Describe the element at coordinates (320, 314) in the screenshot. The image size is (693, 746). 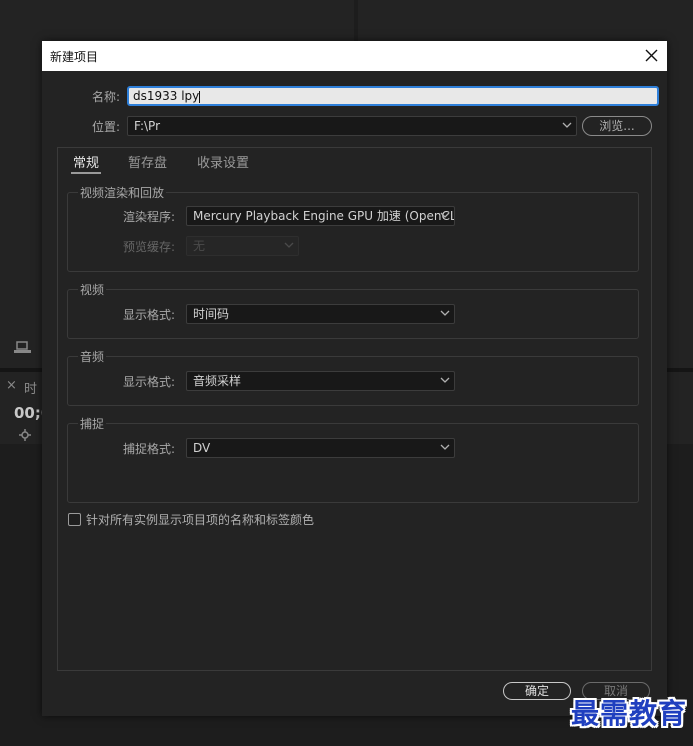
I see `video-format-select: 时间码` at that location.